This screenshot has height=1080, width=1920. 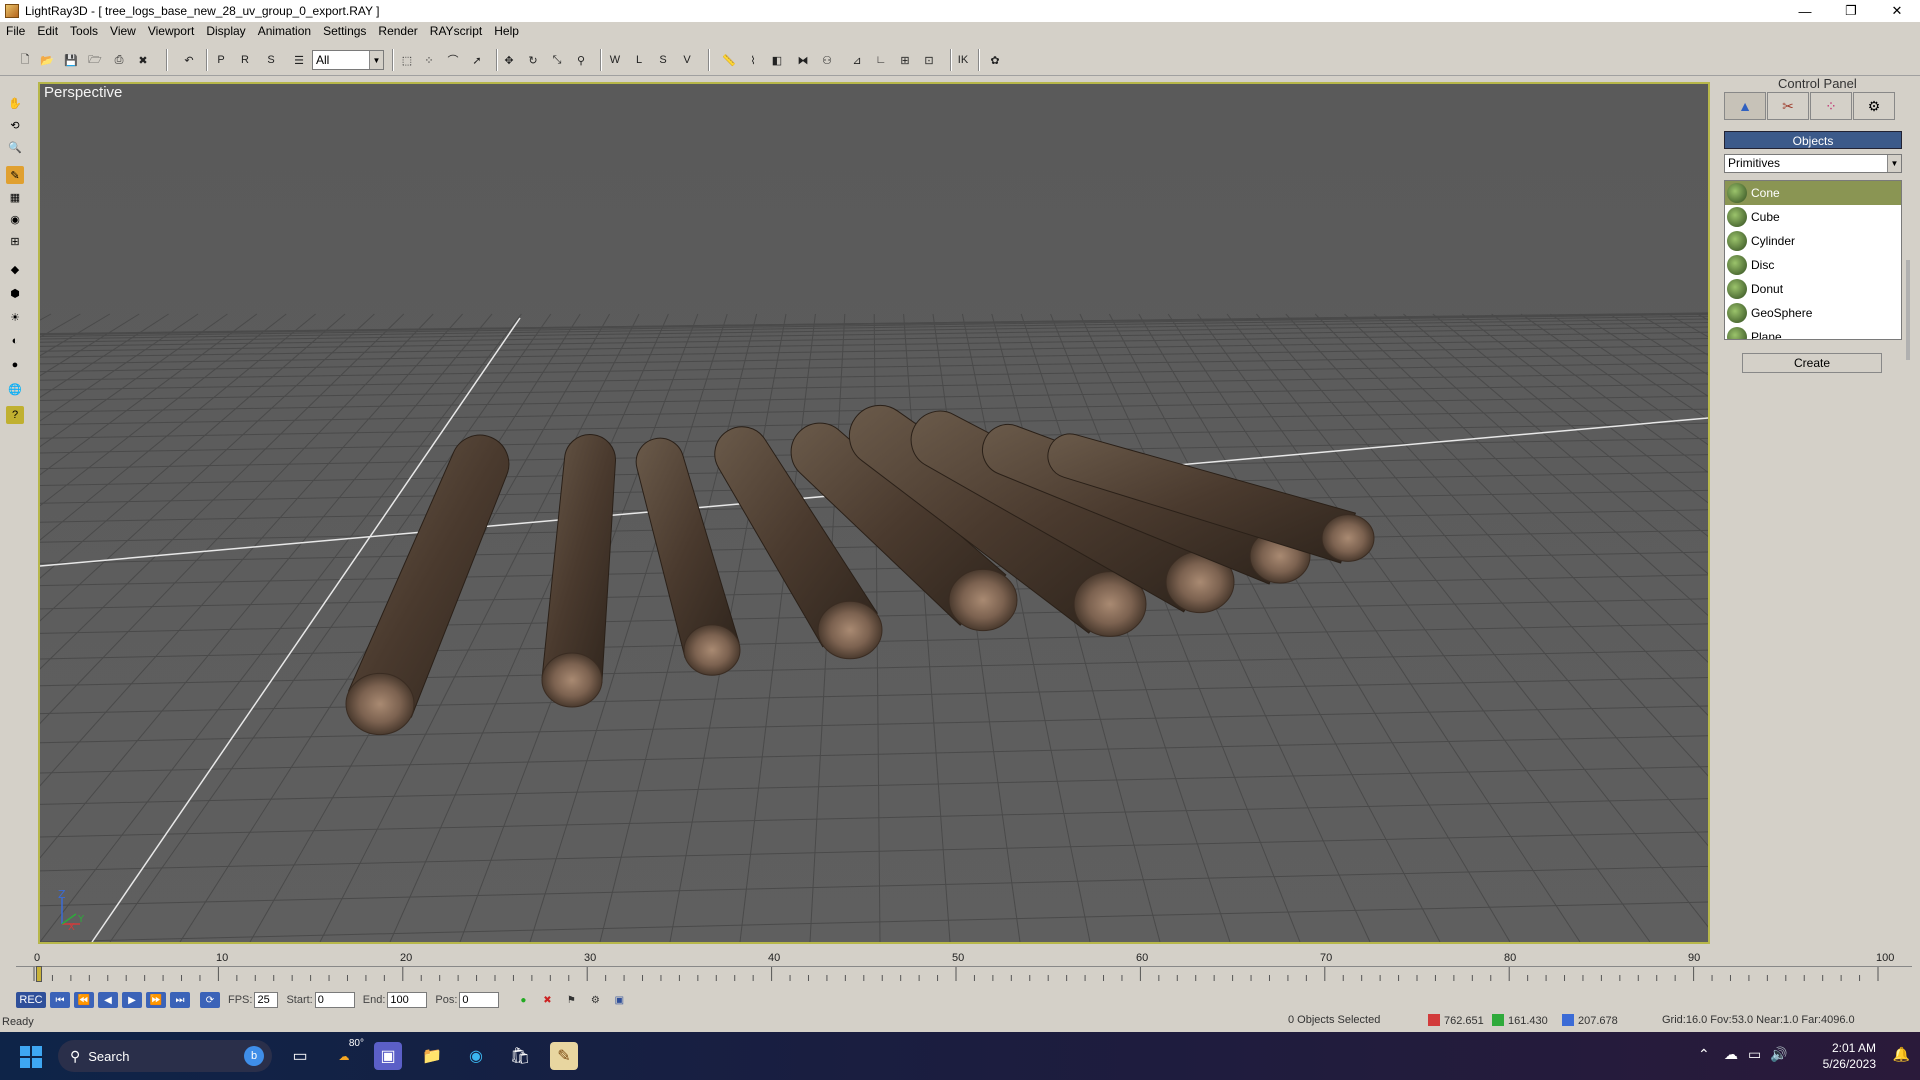 What do you see at coordinates (1745, 106) in the screenshot?
I see `tab-create: ▲` at bounding box center [1745, 106].